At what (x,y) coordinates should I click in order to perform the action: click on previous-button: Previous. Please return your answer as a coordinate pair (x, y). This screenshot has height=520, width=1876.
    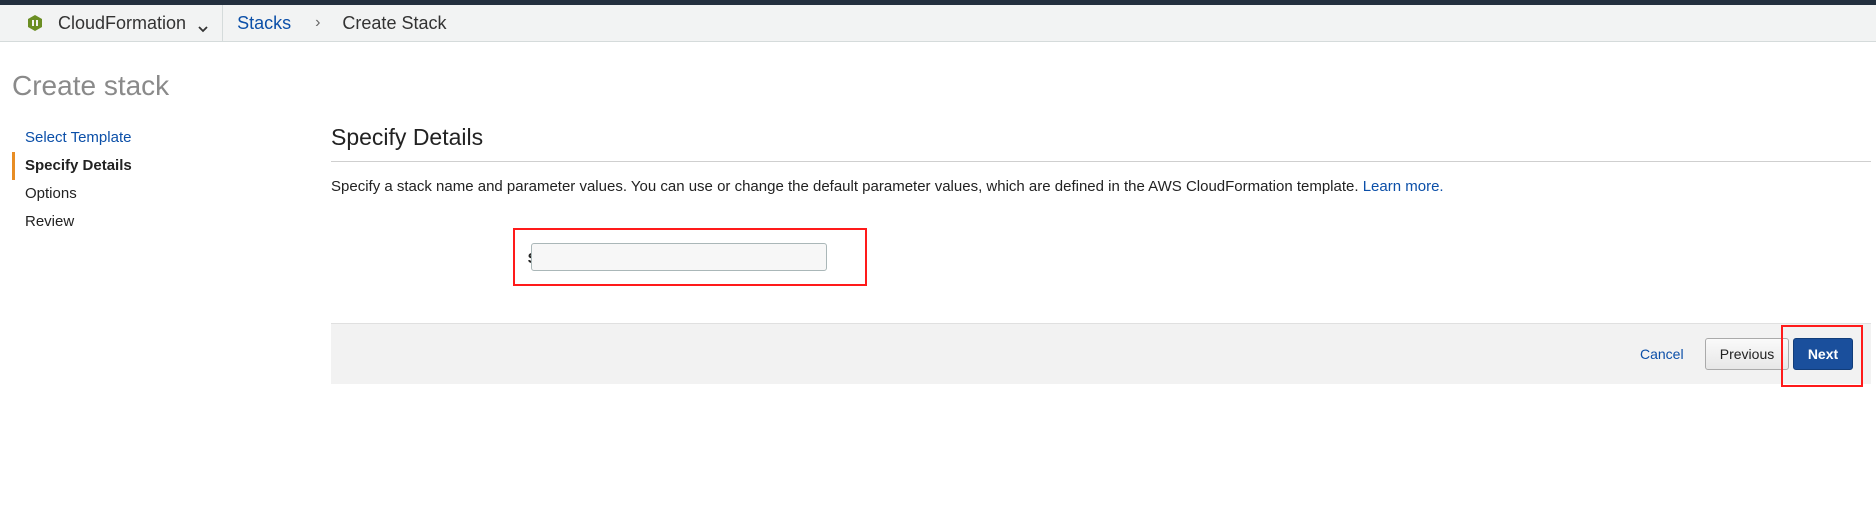
    Looking at the image, I should click on (1747, 354).